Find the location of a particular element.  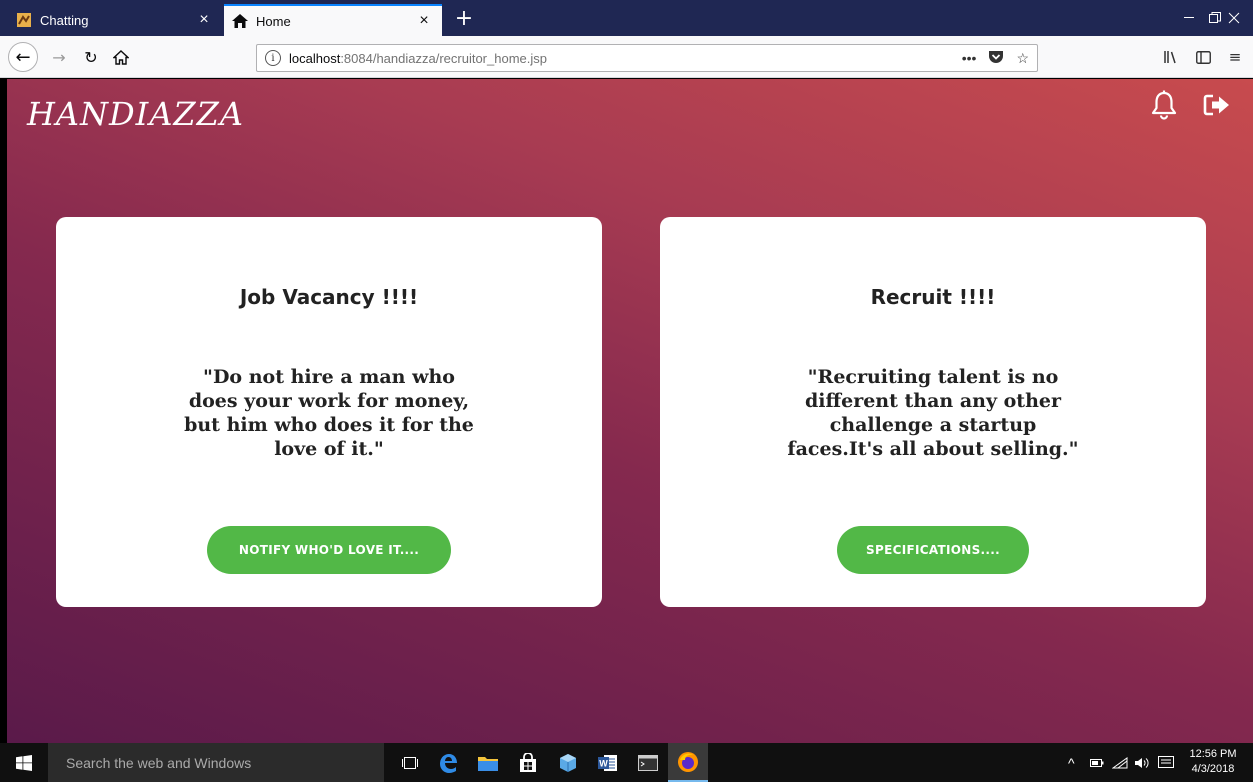

store-icon is located at coordinates (528, 762).